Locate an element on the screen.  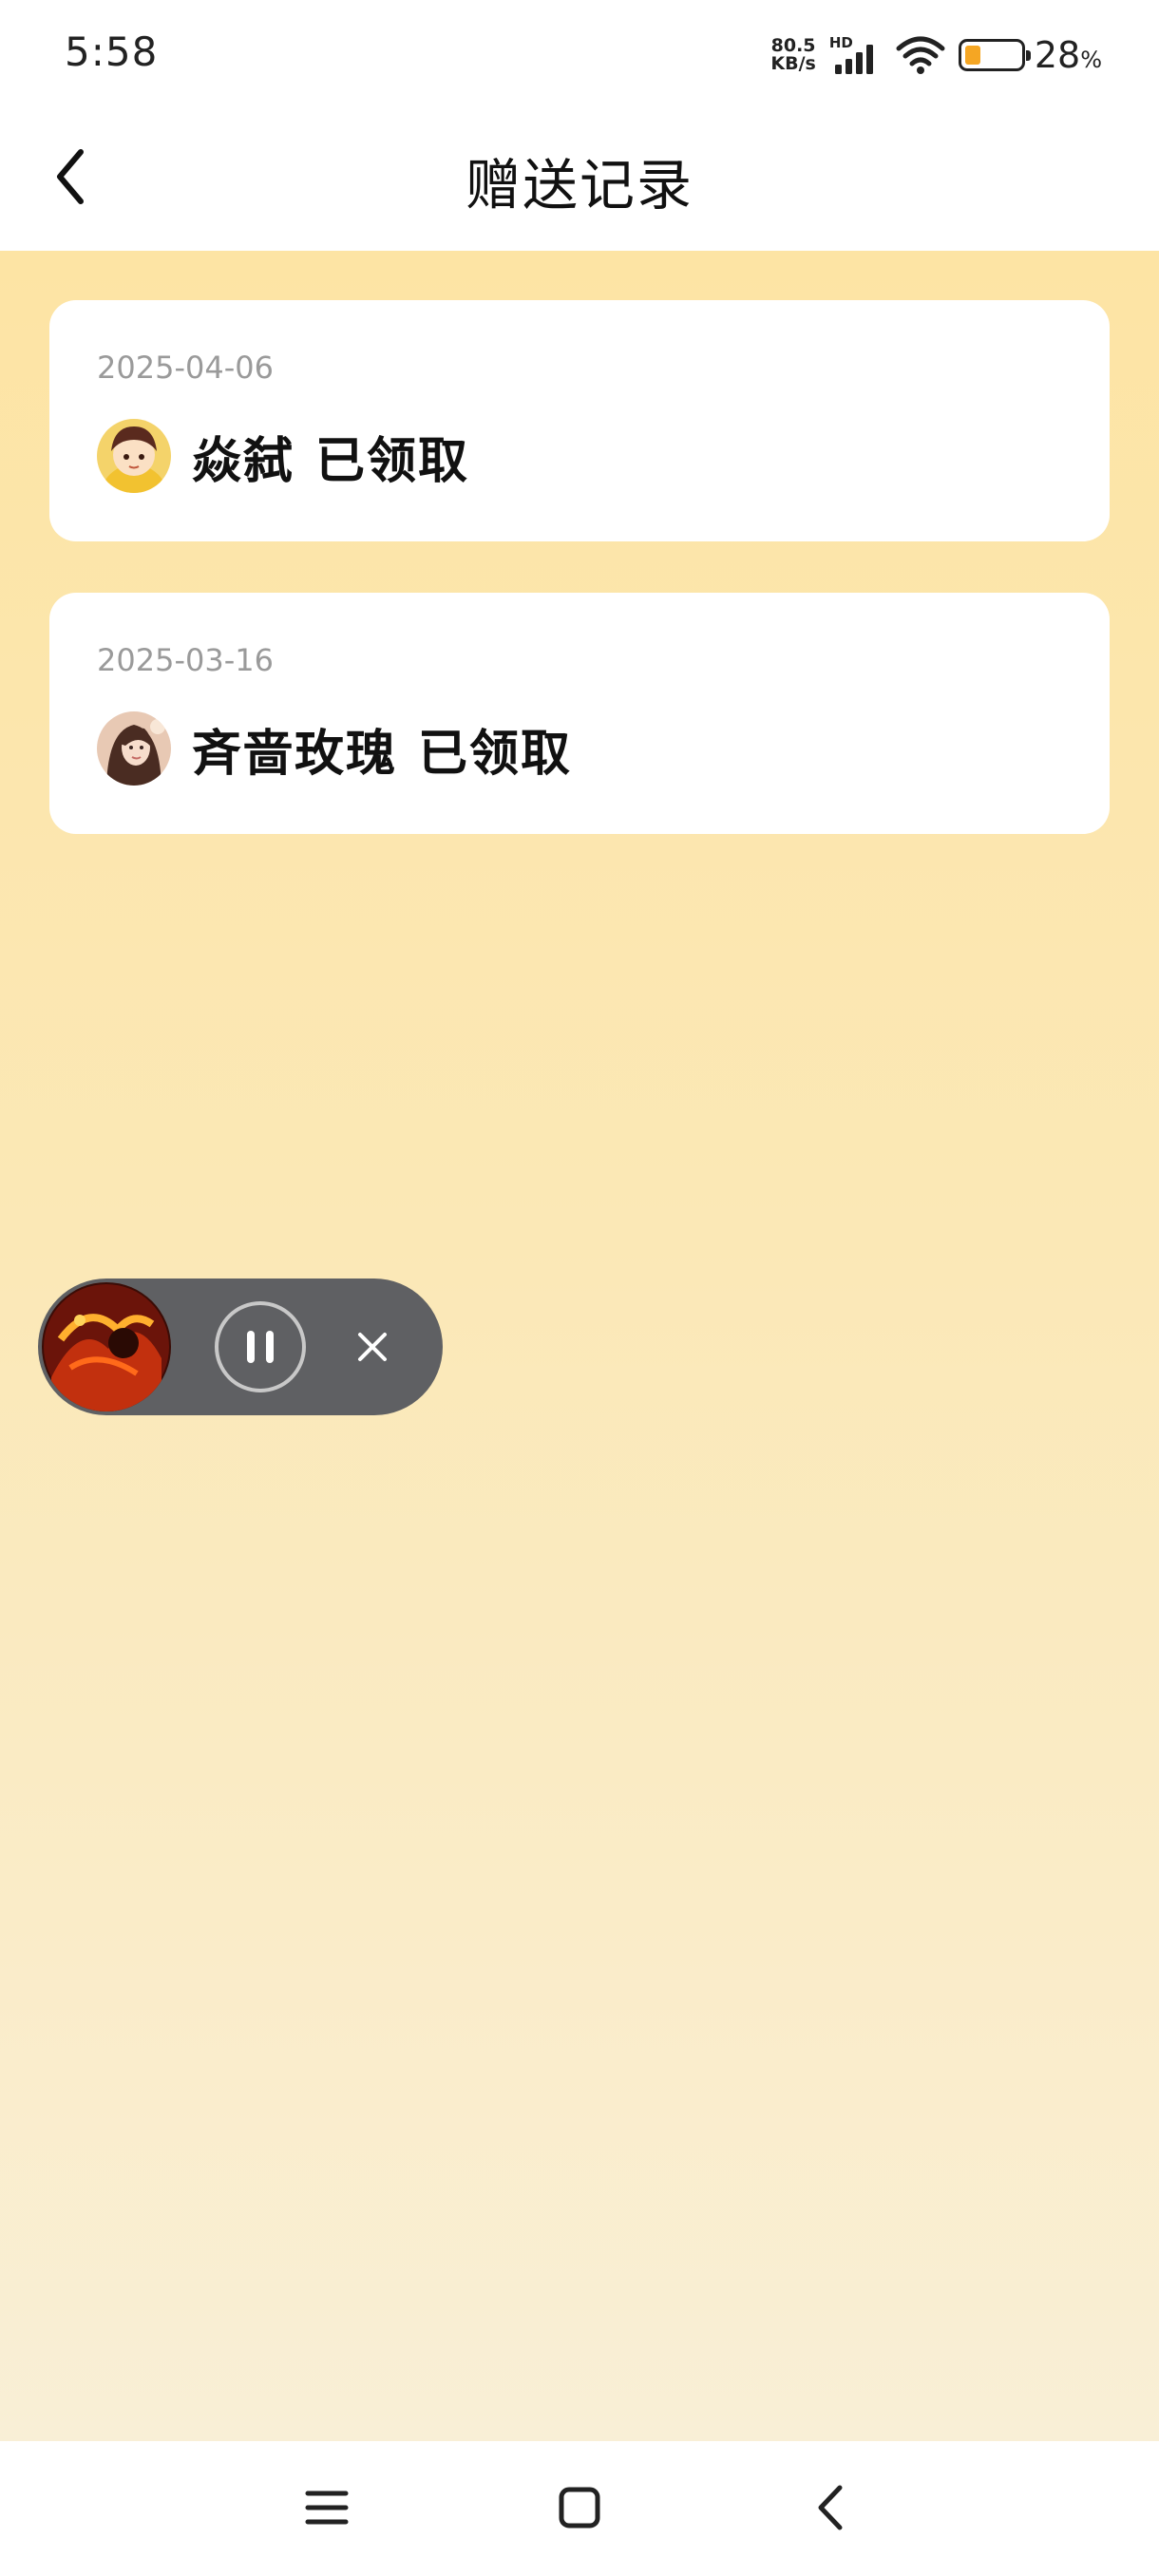
nav-back-button is located at coordinates (832, 2508).